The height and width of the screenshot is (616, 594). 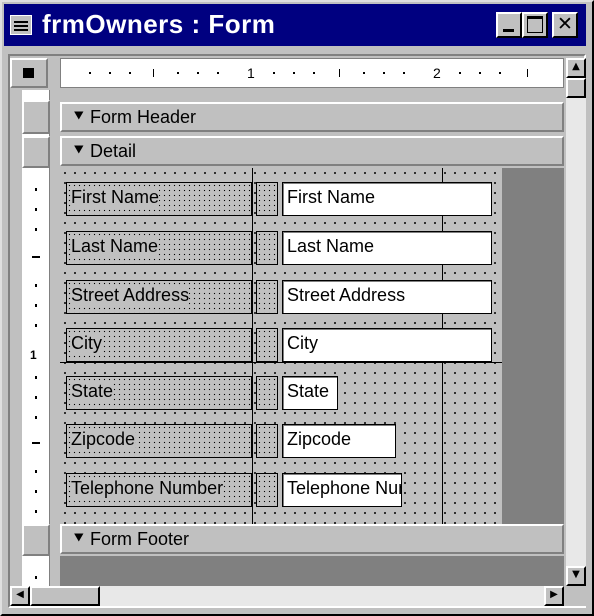 What do you see at coordinates (159, 345) in the screenshot?
I see `label-city: City` at bounding box center [159, 345].